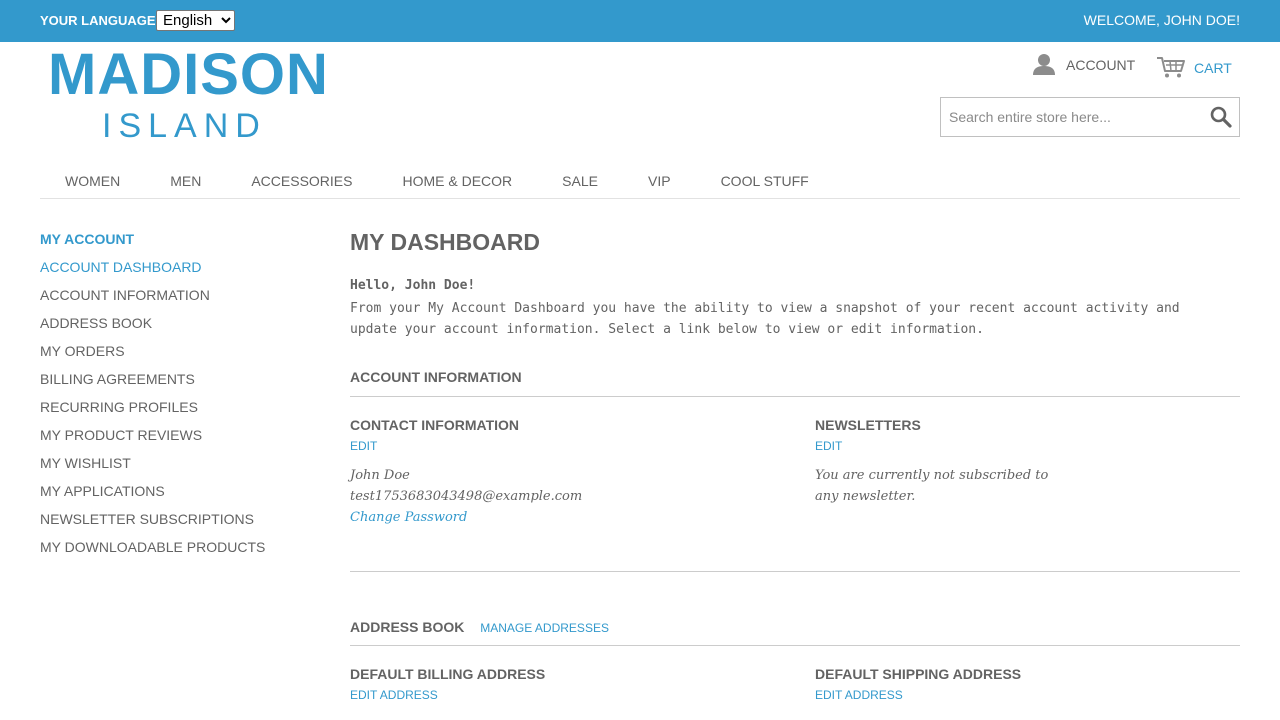  What do you see at coordinates (859, 695) in the screenshot?
I see `shipping-edit-address-link: EDIT ADDRESS` at bounding box center [859, 695].